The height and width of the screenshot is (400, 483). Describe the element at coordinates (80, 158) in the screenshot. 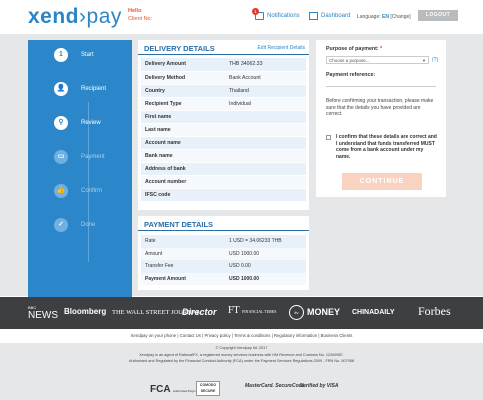

I see `step-payment: ▭ Payment` at that location.